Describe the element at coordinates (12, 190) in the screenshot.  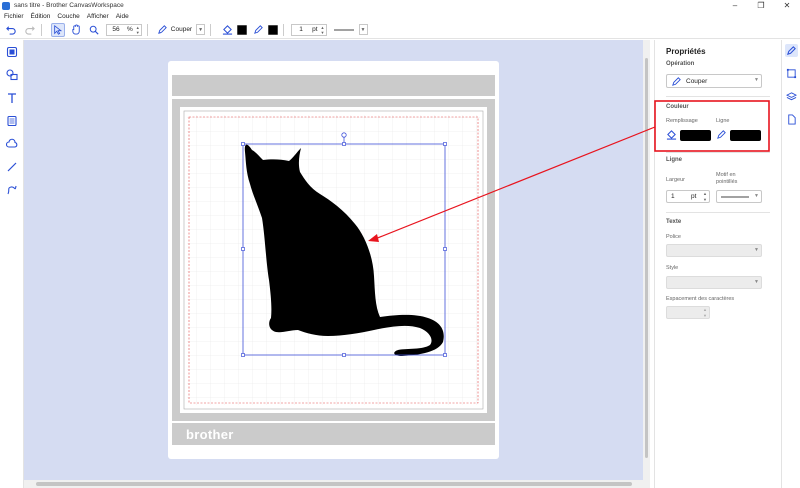
I see `freehand-icon` at that location.